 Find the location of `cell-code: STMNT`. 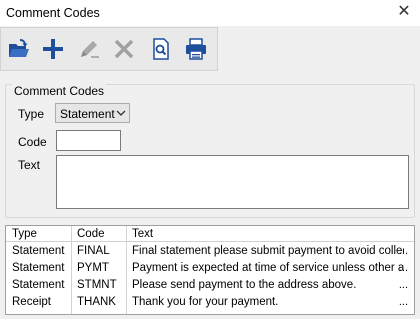

cell-code: STMNT is located at coordinates (97, 285).